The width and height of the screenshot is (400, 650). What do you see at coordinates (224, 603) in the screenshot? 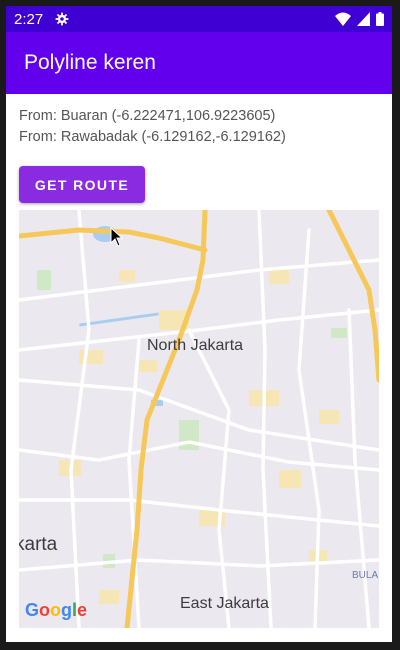
I see `map-label-east-jakarta: East Jakarta` at bounding box center [224, 603].